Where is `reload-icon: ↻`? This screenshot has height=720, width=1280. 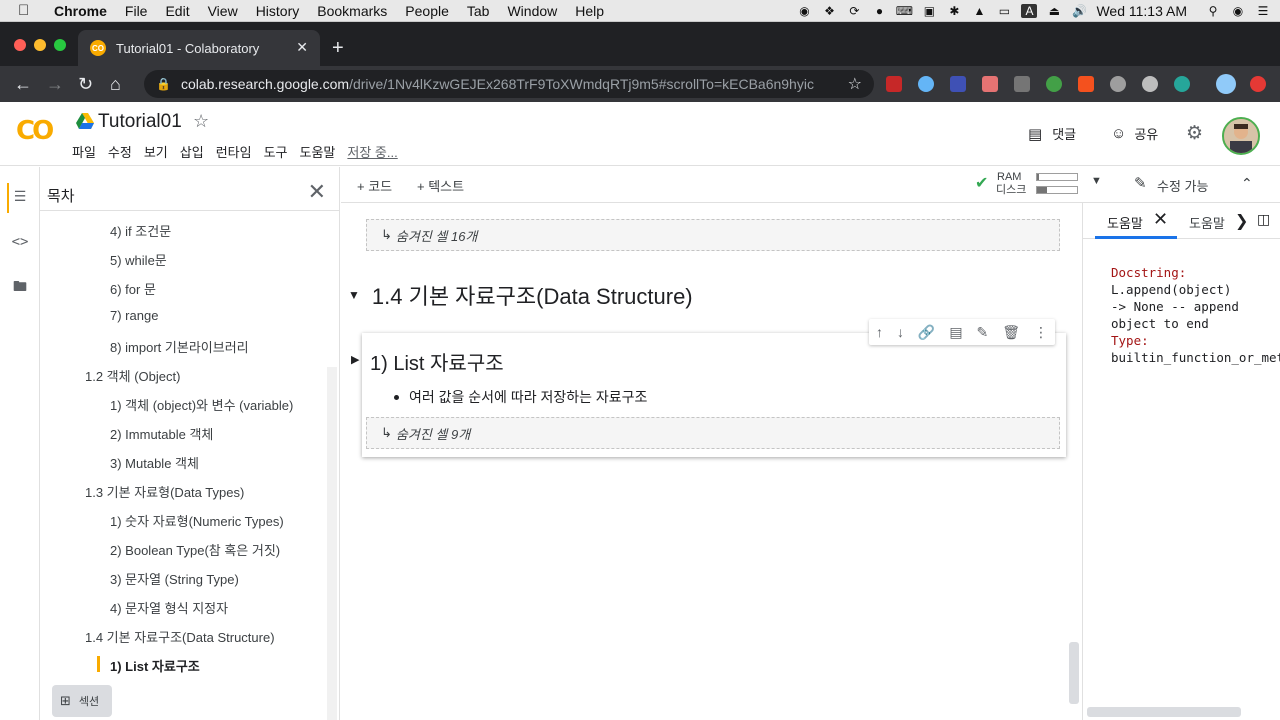 reload-icon: ↻ is located at coordinates (85, 84).